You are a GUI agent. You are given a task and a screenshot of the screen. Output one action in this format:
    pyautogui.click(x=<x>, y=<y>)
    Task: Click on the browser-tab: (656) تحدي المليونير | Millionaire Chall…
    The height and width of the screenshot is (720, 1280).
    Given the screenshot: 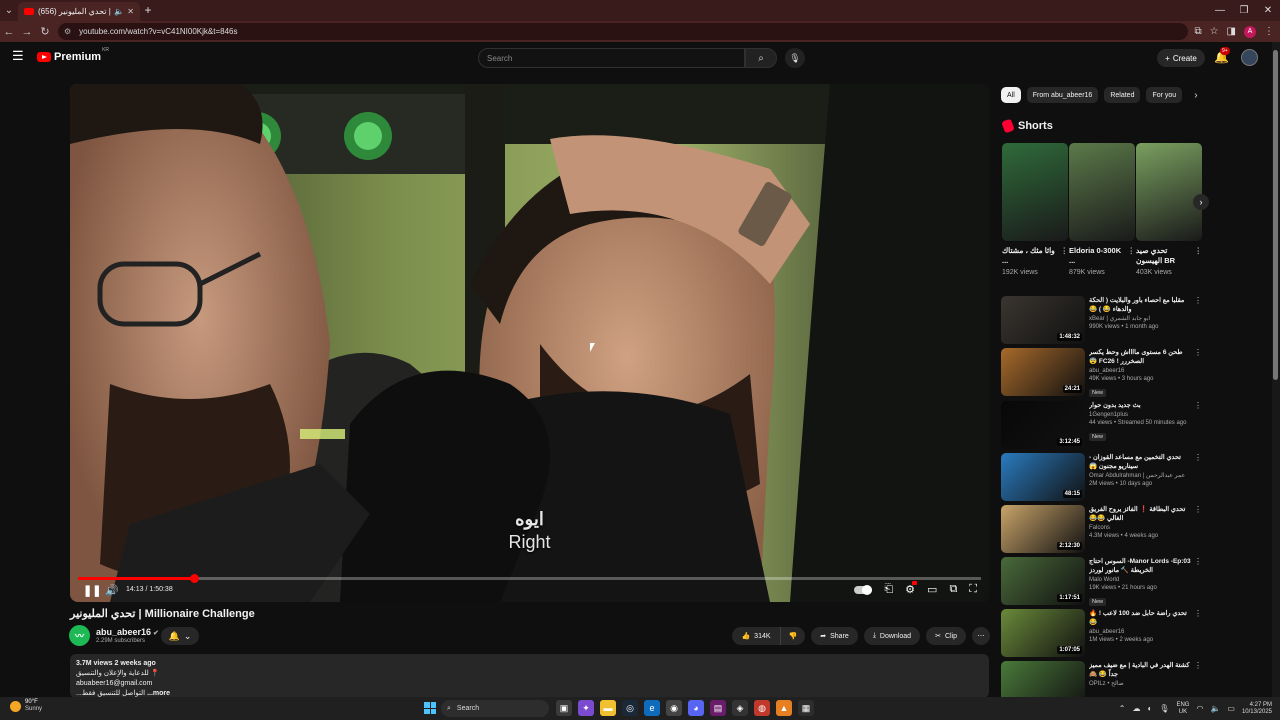 What is the action you would take?
    pyautogui.click(x=79, y=11)
    